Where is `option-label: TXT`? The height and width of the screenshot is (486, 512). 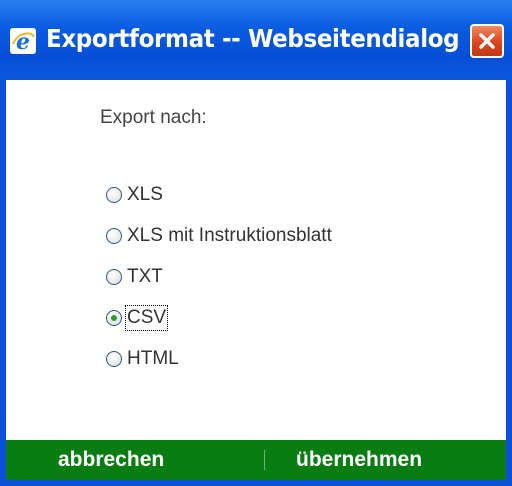 option-label: TXT is located at coordinates (145, 276).